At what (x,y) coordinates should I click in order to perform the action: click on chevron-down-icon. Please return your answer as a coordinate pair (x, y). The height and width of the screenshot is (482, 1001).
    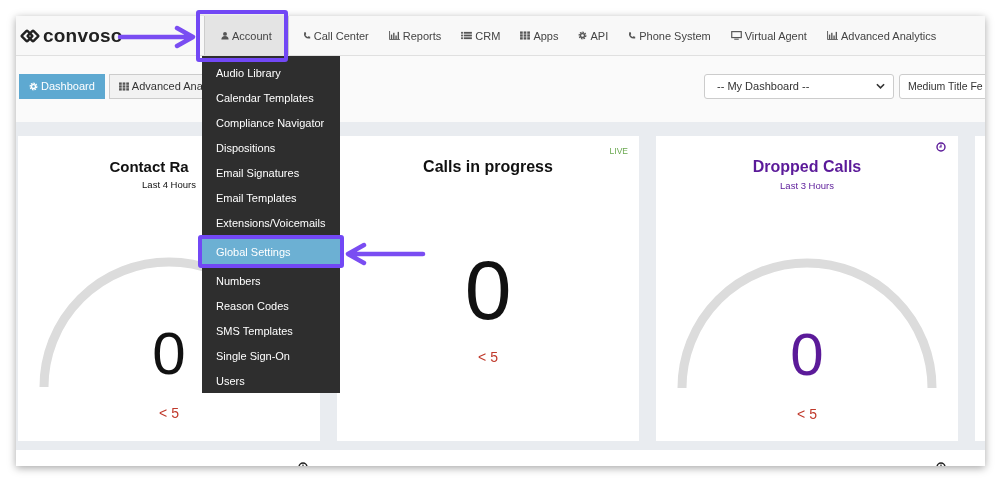
    Looking at the image, I should click on (880, 86).